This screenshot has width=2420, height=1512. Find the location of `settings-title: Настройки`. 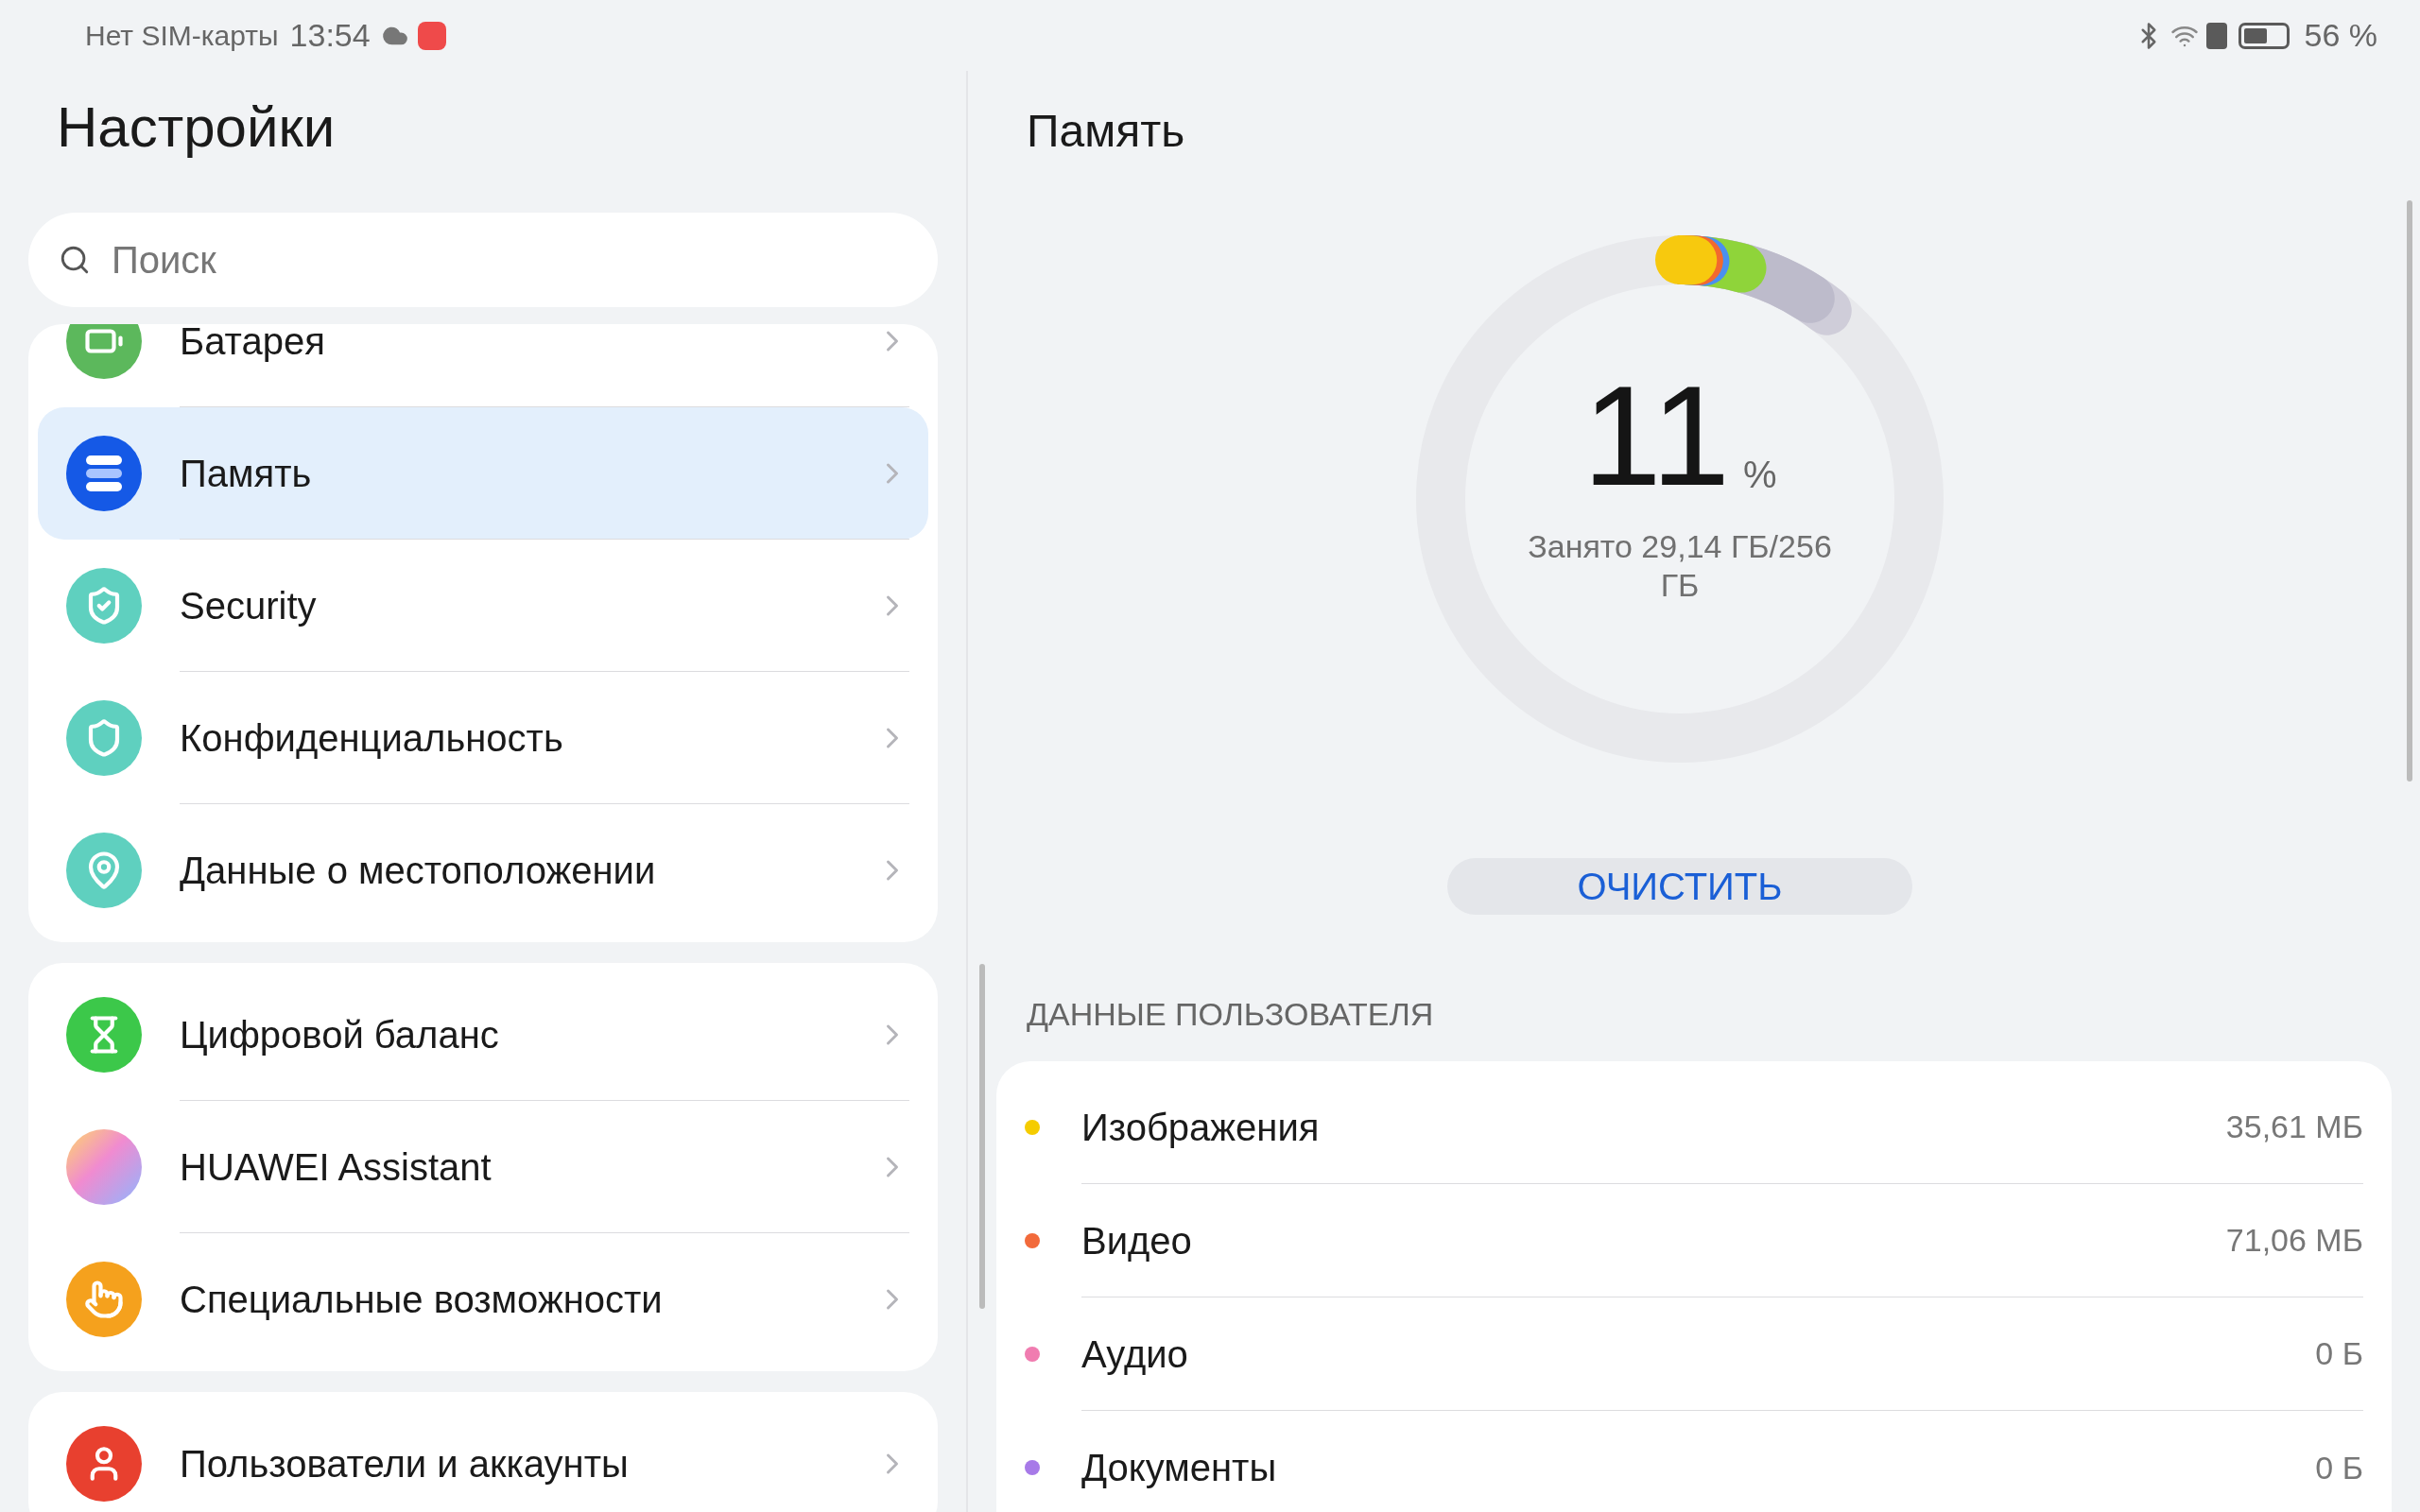

settings-title: Настройки is located at coordinates (197, 127).